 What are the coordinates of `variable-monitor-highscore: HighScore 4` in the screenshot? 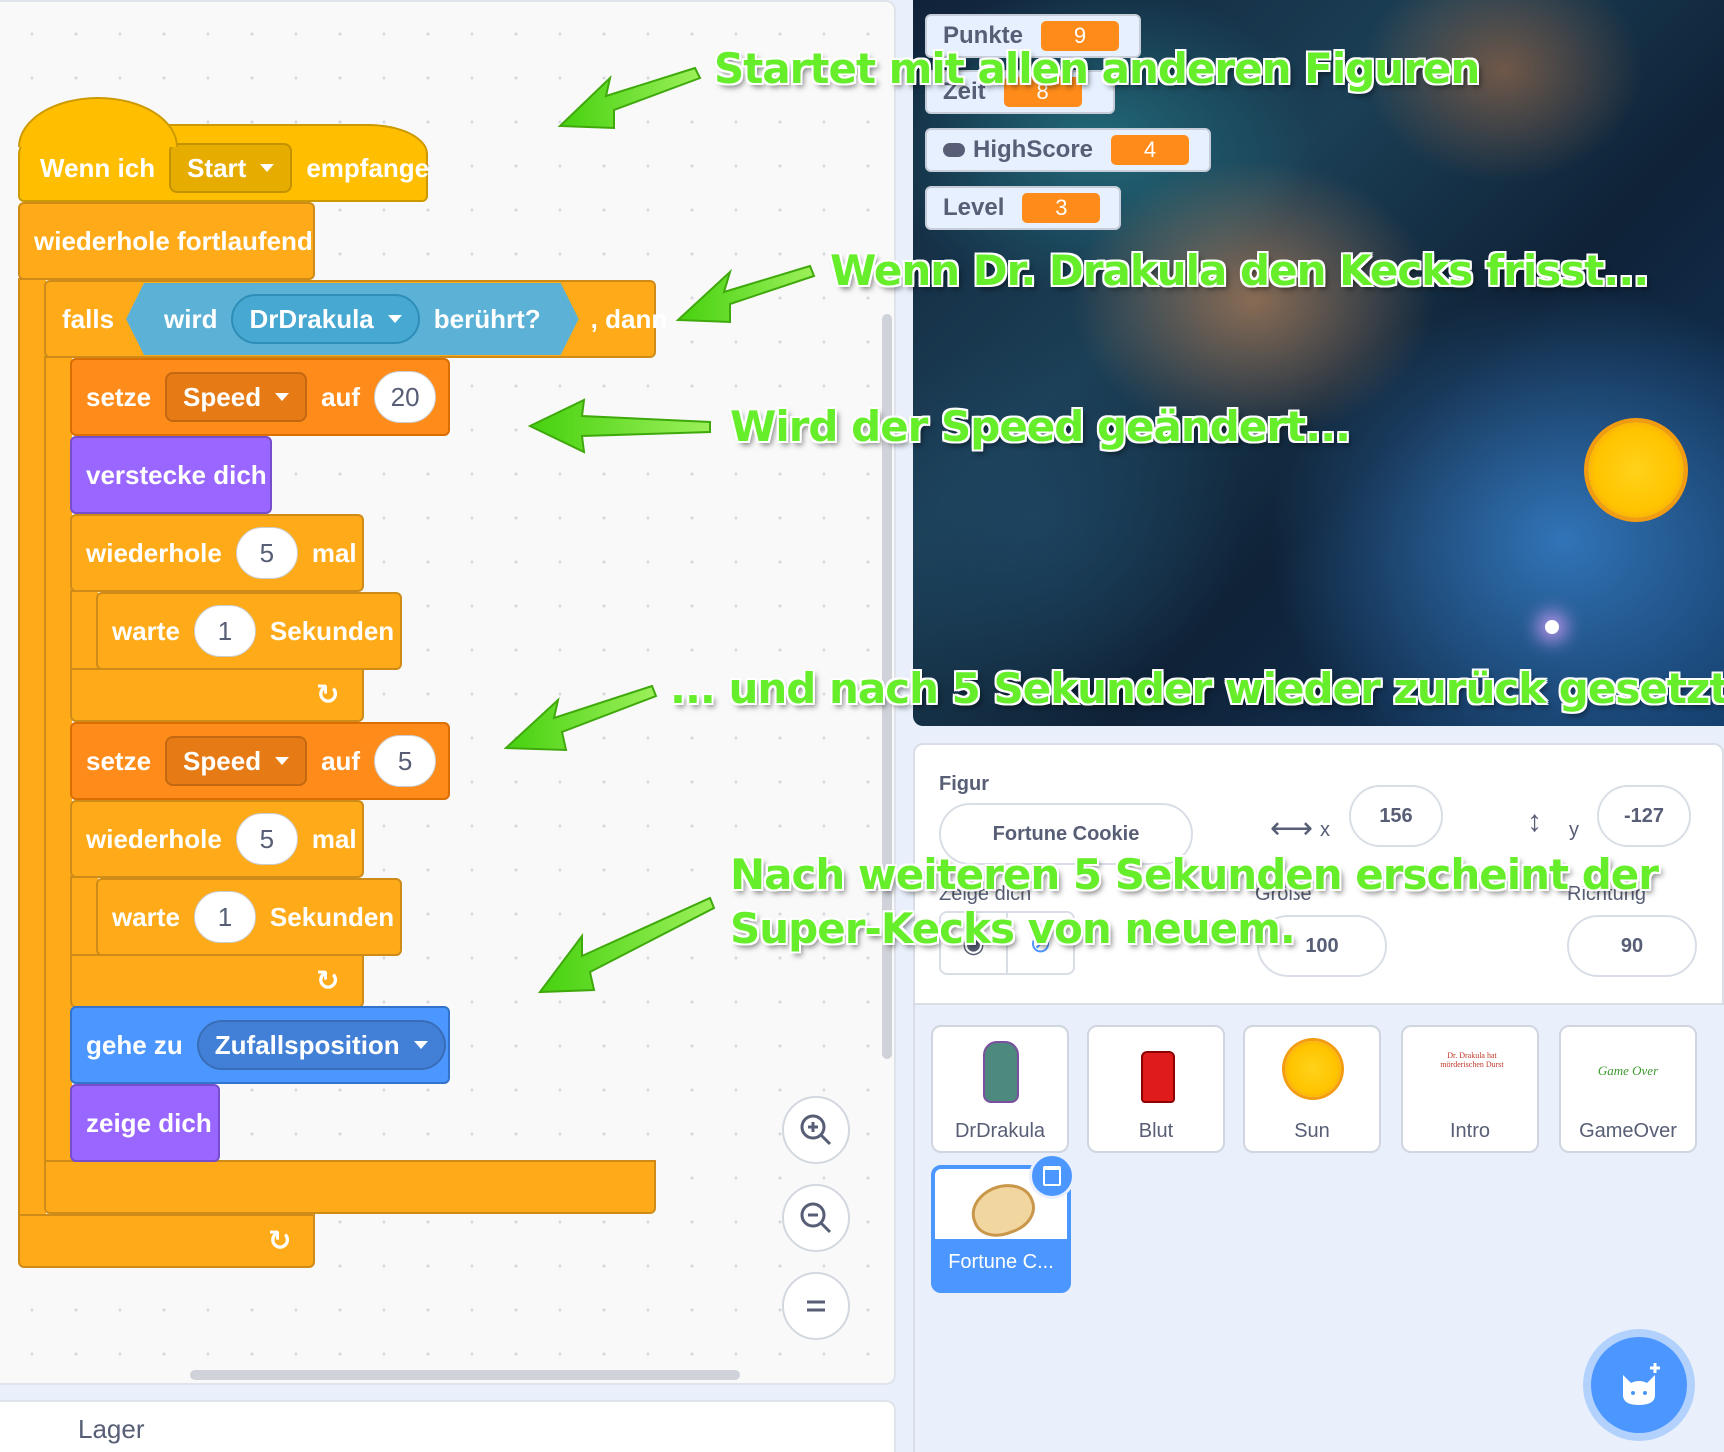 It's located at (1068, 150).